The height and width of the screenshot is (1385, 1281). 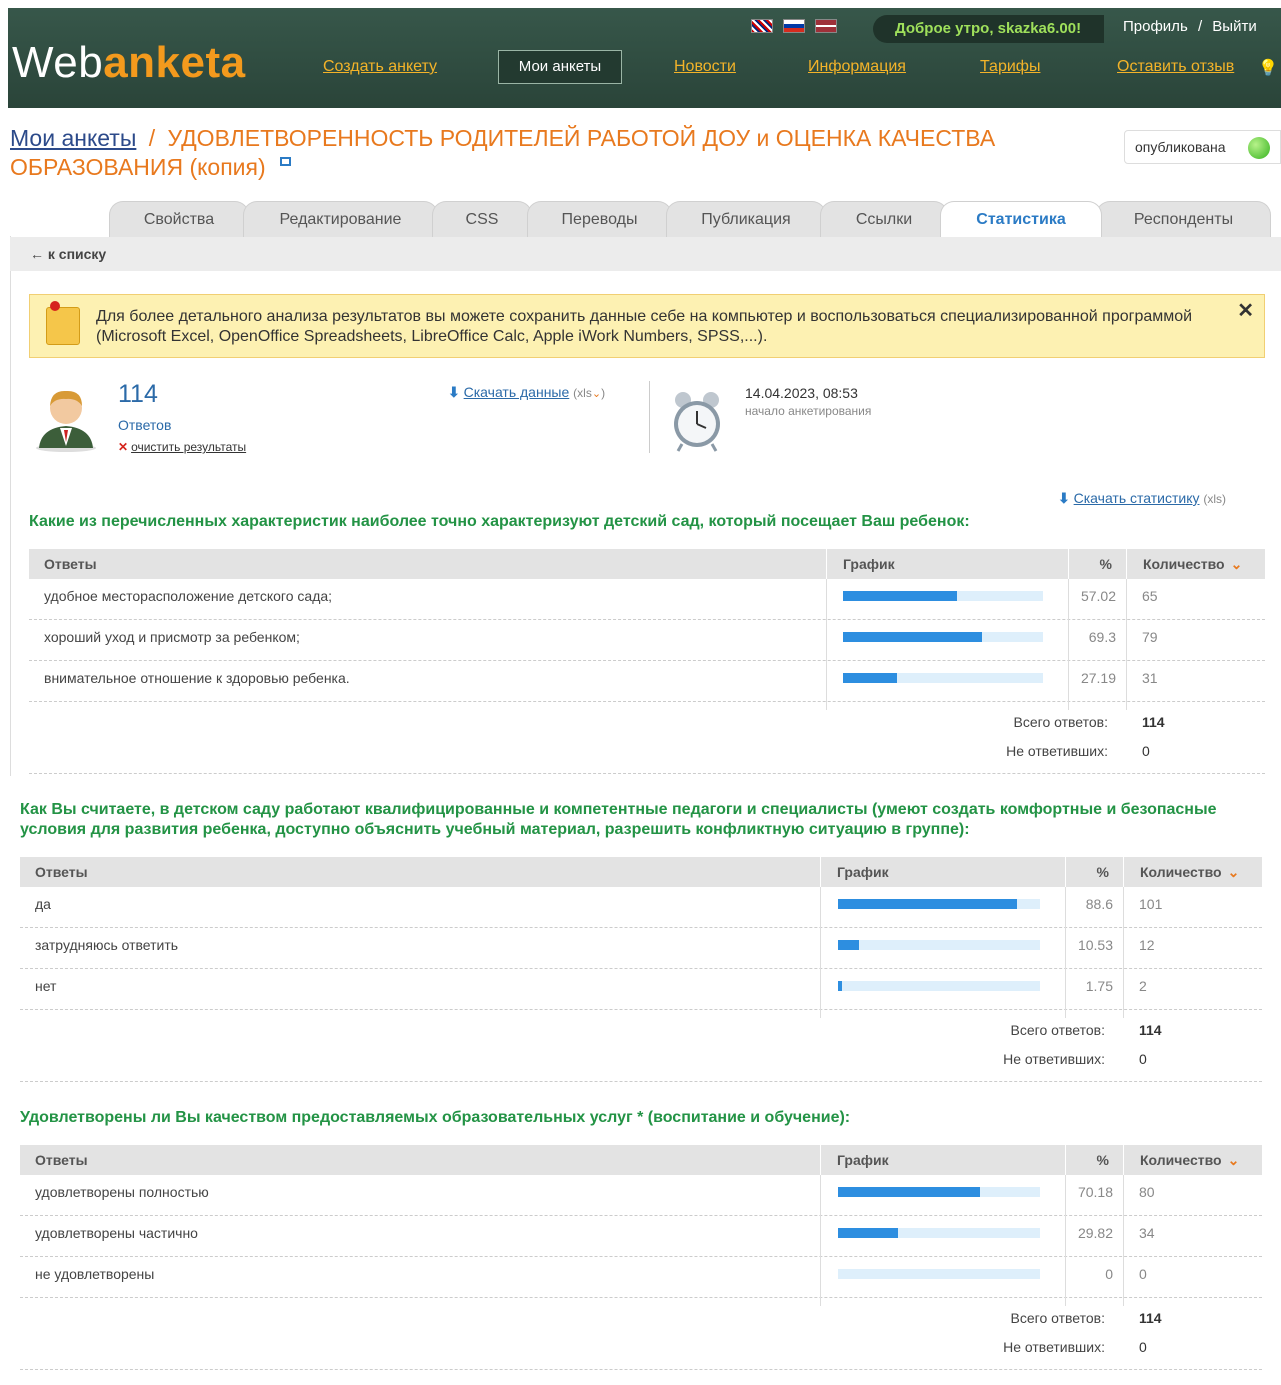 What do you see at coordinates (641, 1195) in the screenshot?
I see `table-row: удовлетворены полностью 70.18 80` at bounding box center [641, 1195].